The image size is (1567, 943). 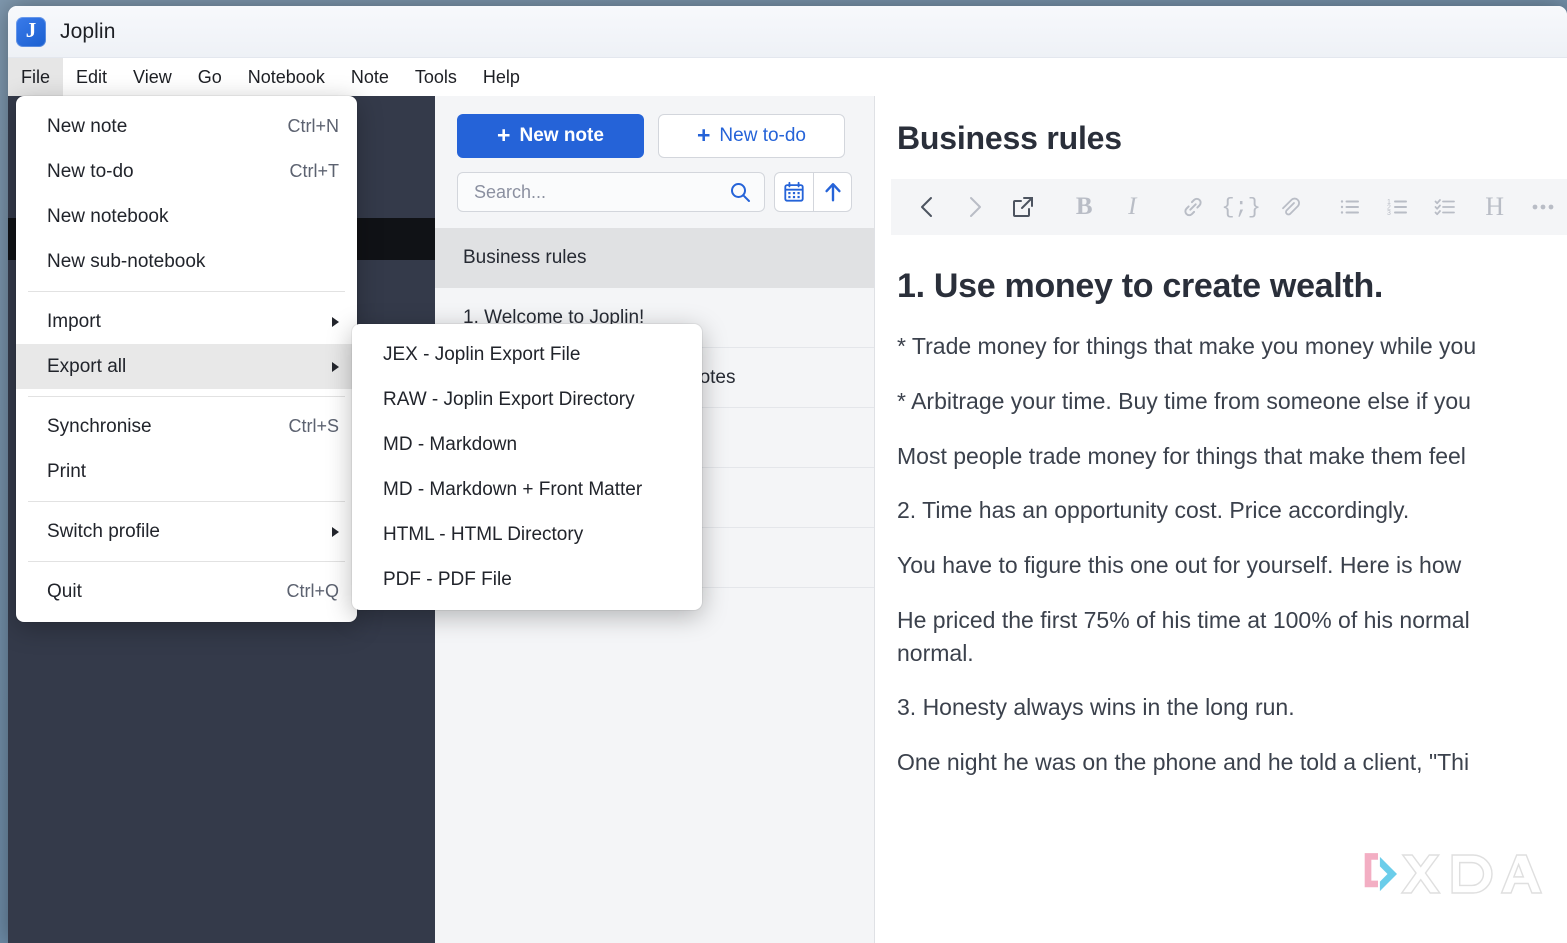 What do you see at coordinates (1446, 207) in the screenshot?
I see `checklist-icon` at bounding box center [1446, 207].